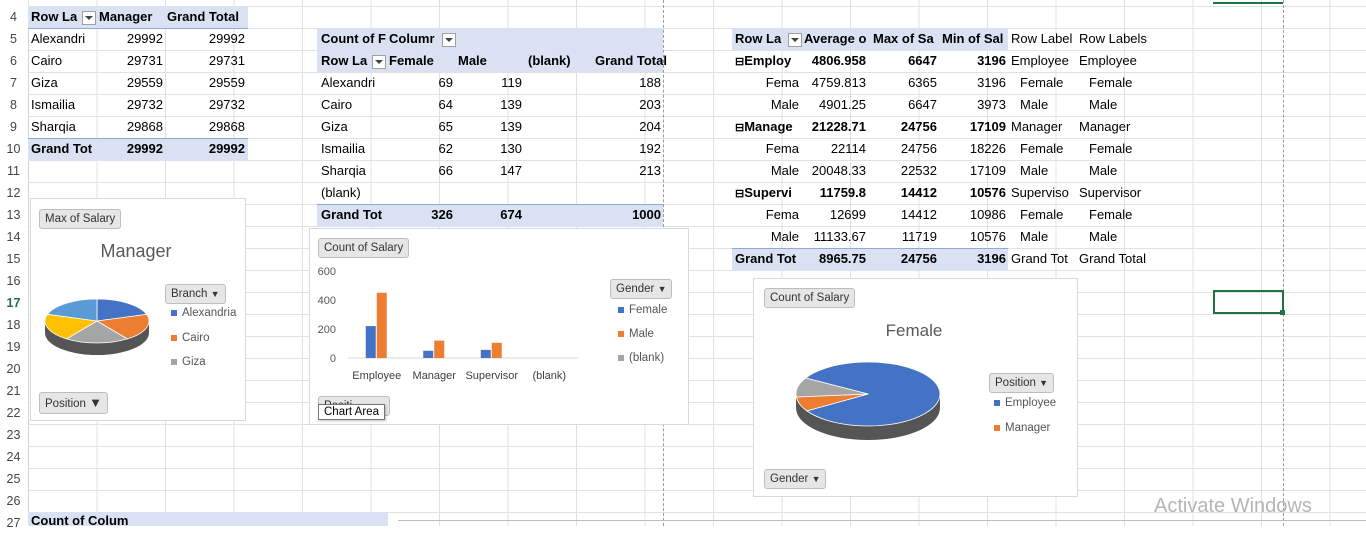  What do you see at coordinates (131, 39) in the screenshot?
I see `pivot-value: 29992` at bounding box center [131, 39].